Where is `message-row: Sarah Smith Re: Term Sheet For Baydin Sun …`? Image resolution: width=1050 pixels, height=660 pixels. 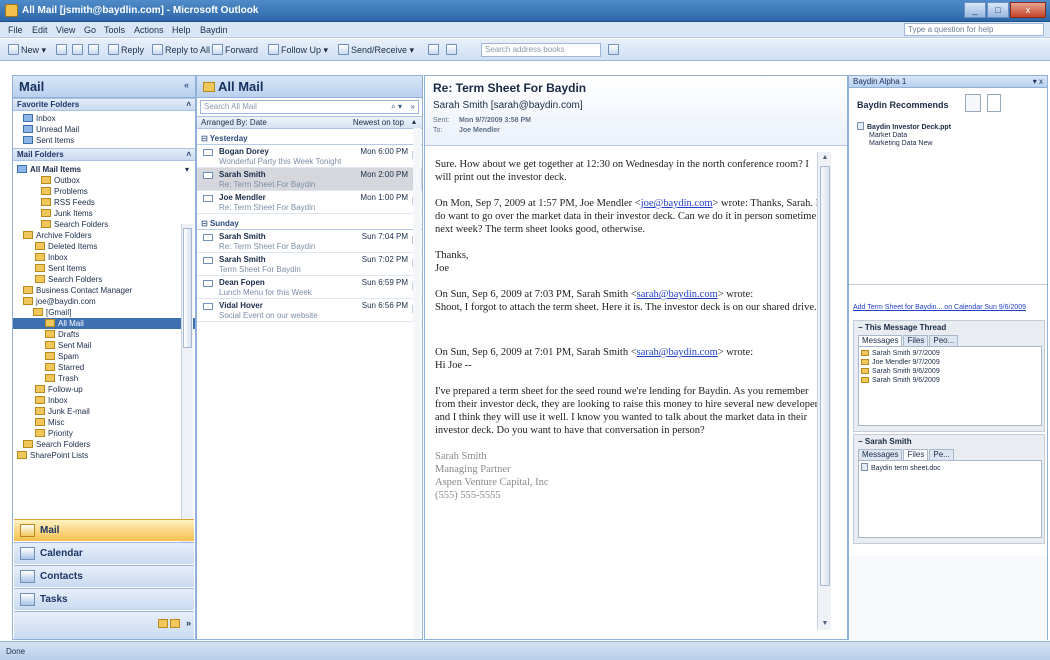 message-row: Sarah Smith Re: Term Sheet For Baydin Sun … is located at coordinates (309, 241).